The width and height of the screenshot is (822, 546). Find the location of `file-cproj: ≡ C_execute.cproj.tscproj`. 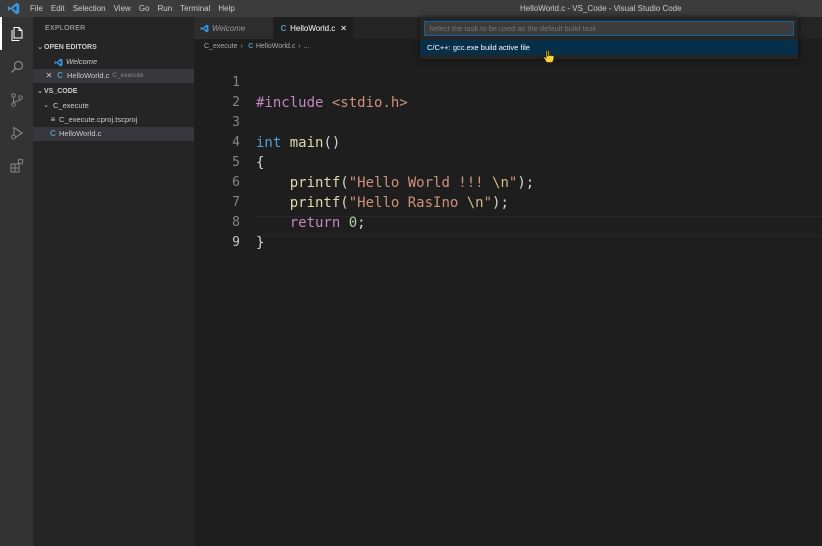

file-cproj: ≡ C_execute.cproj.tscproj is located at coordinates (113, 120).